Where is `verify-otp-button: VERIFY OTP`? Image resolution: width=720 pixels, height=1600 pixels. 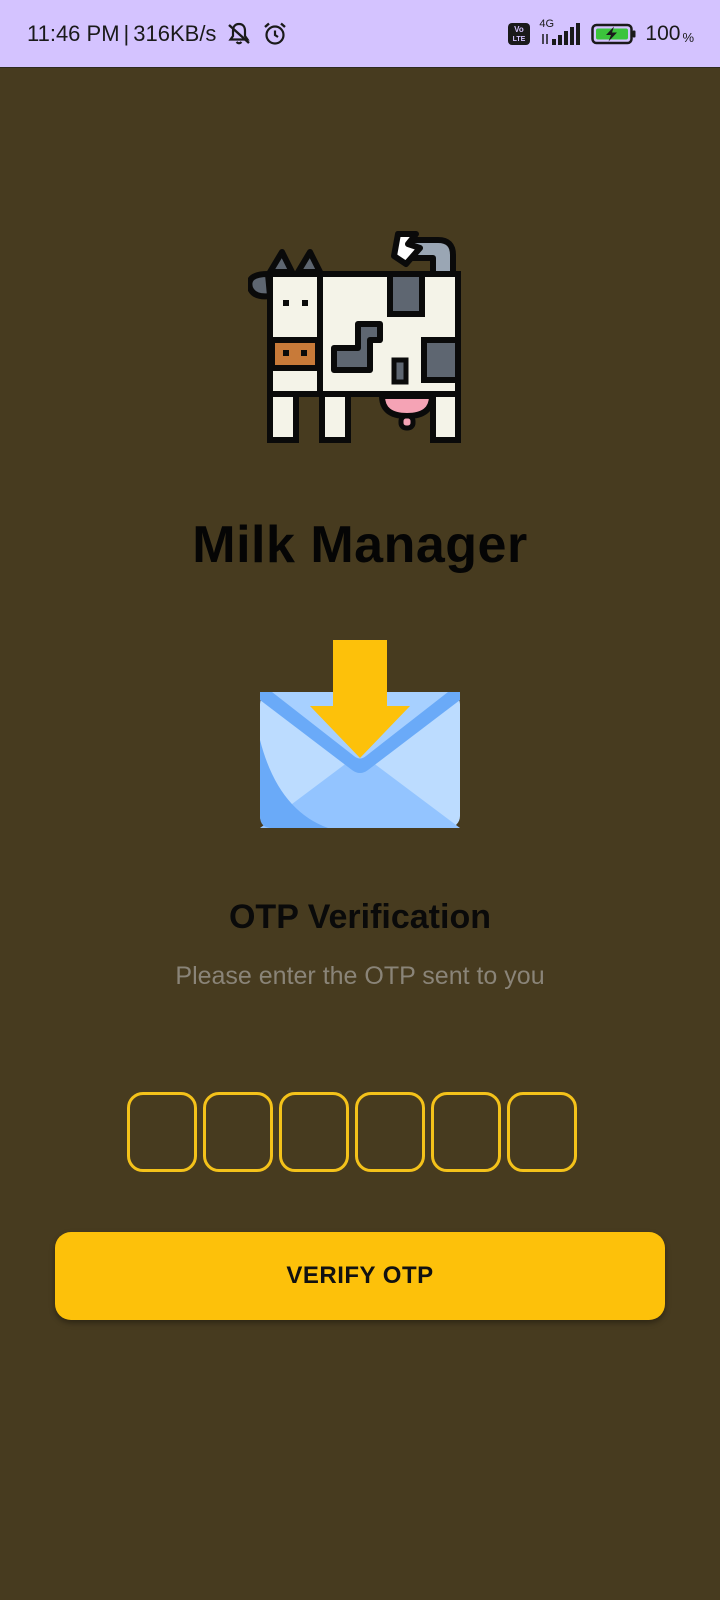 verify-otp-button: VERIFY OTP is located at coordinates (360, 1276).